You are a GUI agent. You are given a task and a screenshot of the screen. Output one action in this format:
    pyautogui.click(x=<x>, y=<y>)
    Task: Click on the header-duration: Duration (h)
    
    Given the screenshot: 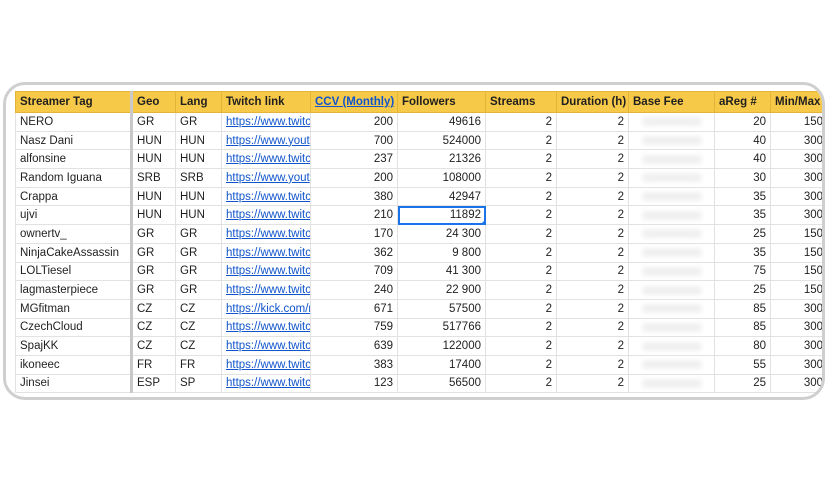 What is the action you would take?
    pyautogui.click(x=592, y=102)
    